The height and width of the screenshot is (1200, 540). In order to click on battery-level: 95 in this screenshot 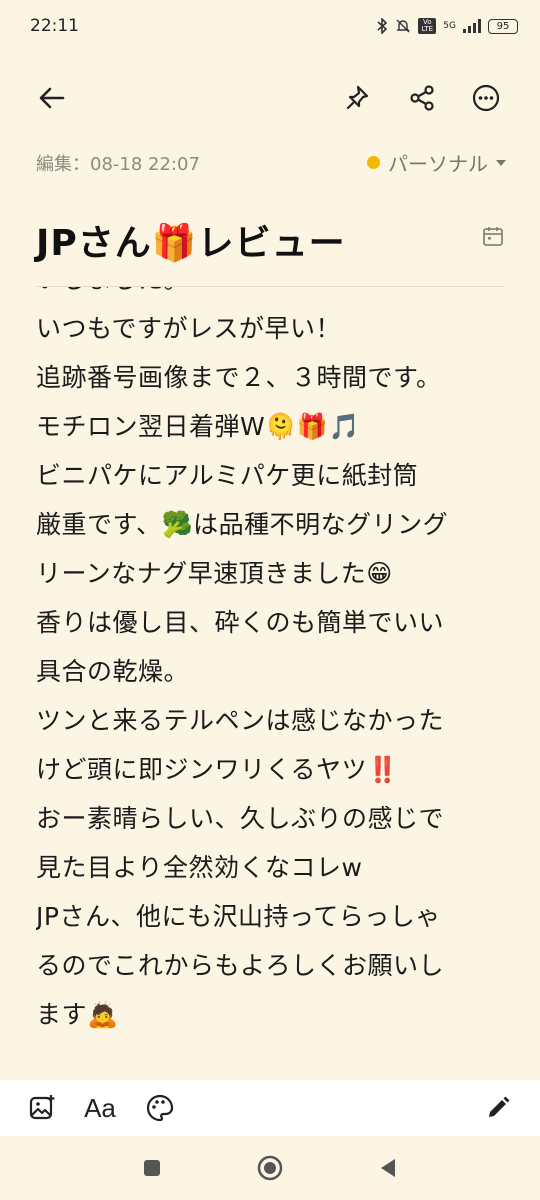, I will do `click(503, 26)`.